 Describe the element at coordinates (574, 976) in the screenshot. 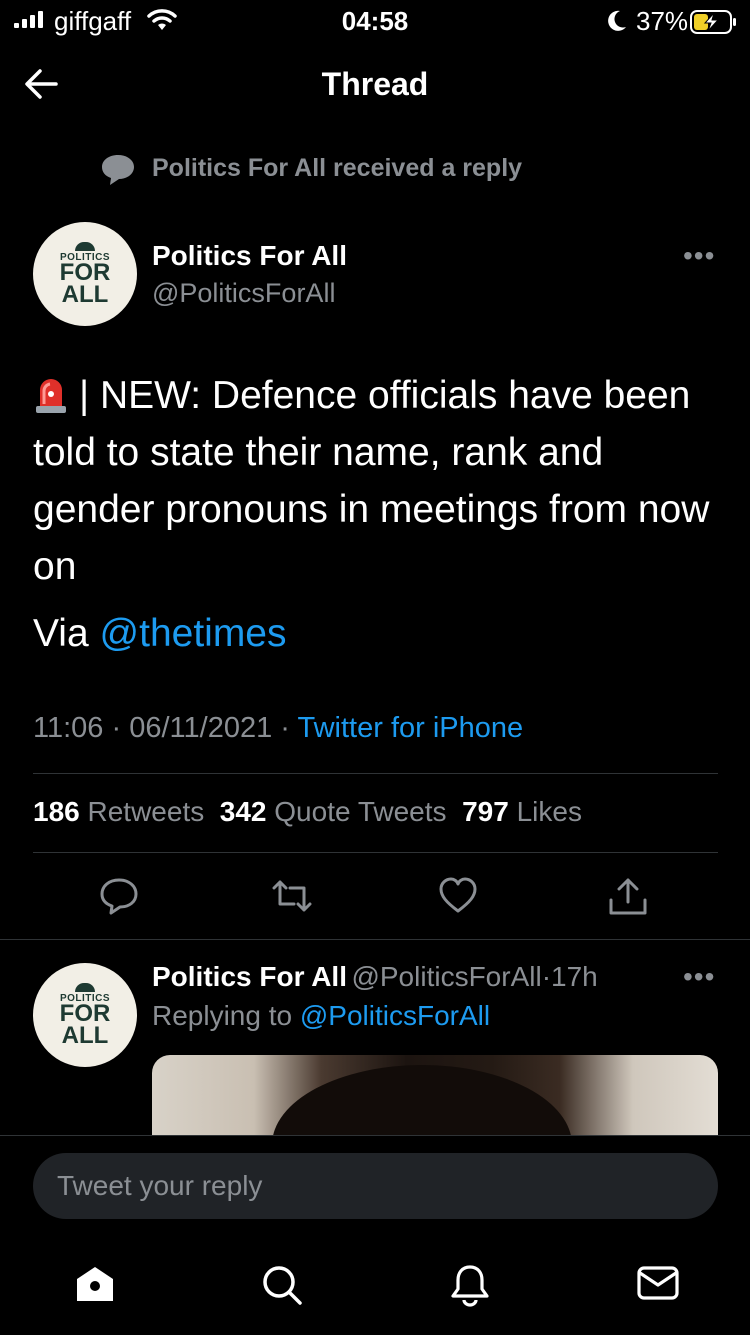

I see `reply-age: 17h` at that location.